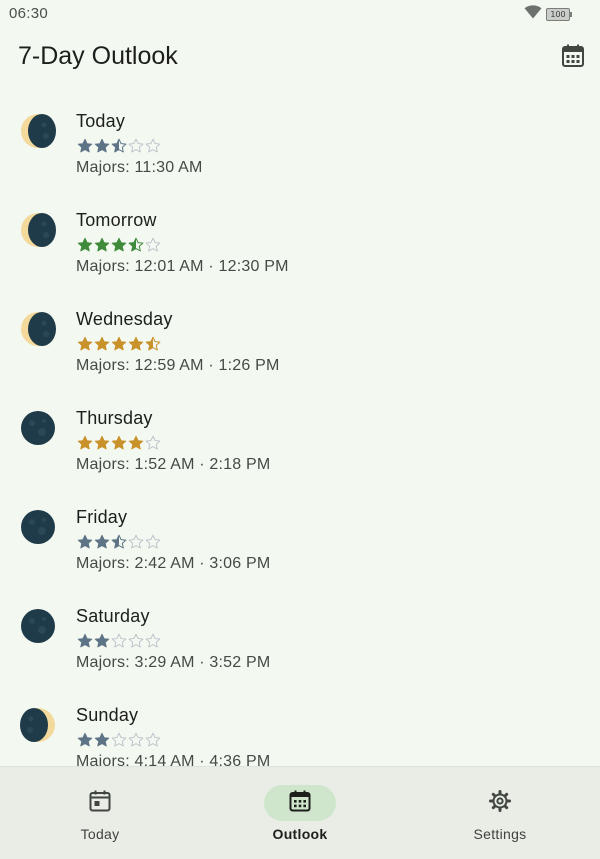 The width and height of the screenshot is (600, 859). Describe the element at coordinates (559, 14) in the screenshot. I see `battery-icon: 100` at that location.